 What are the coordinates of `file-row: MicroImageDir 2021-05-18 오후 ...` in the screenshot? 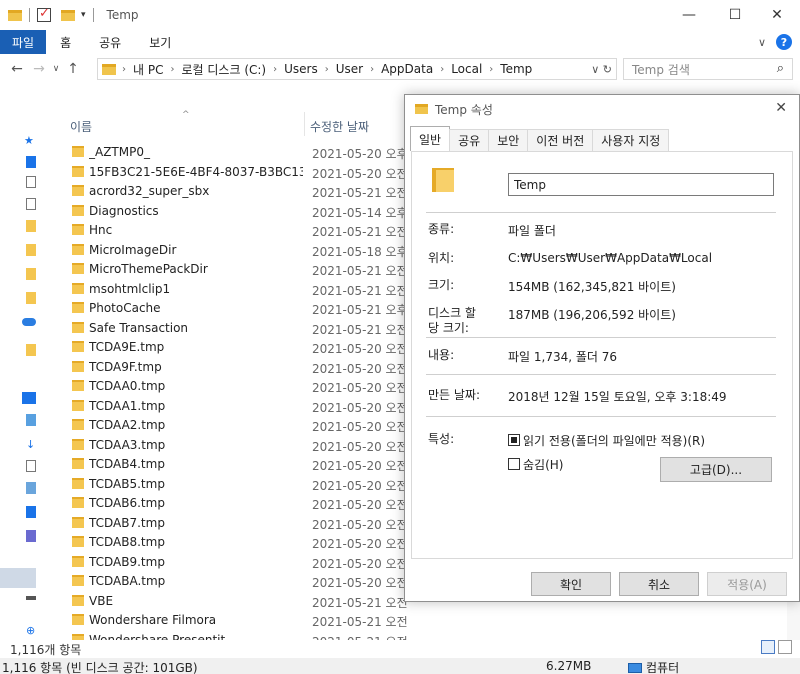 It's located at (226, 250).